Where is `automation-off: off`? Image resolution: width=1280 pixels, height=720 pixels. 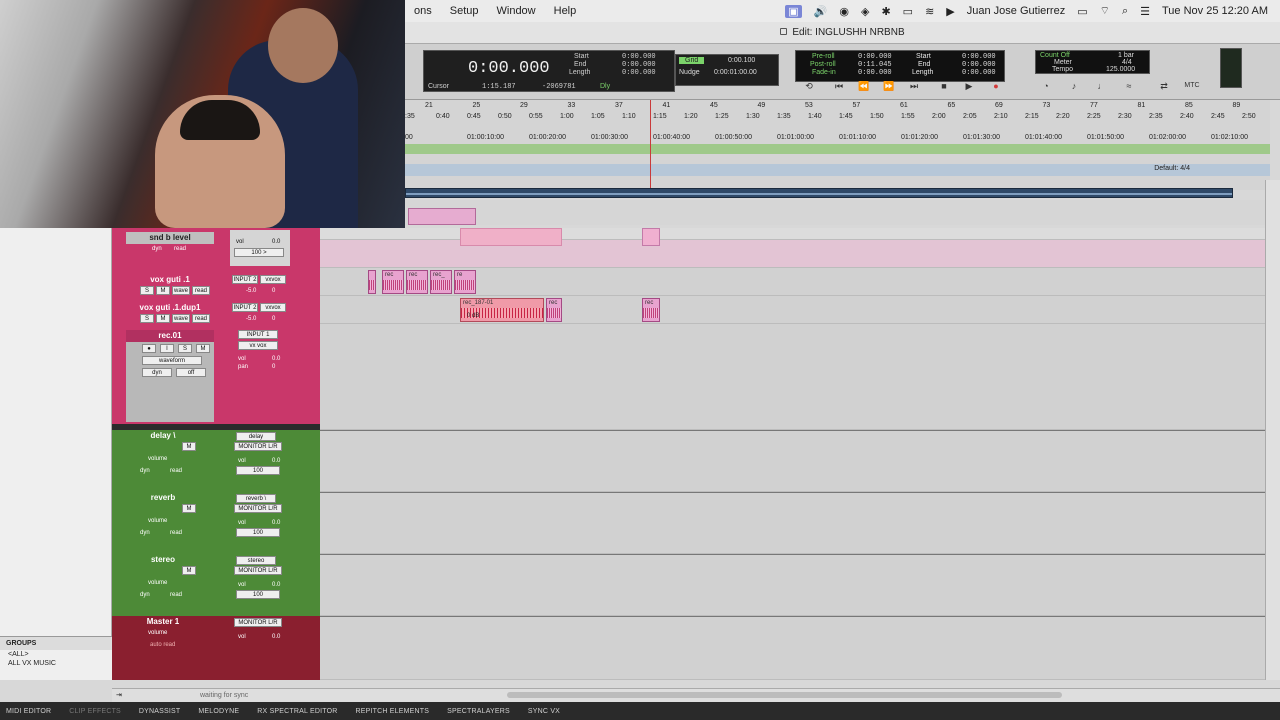
automation-off: off is located at coordinates (191, 372).